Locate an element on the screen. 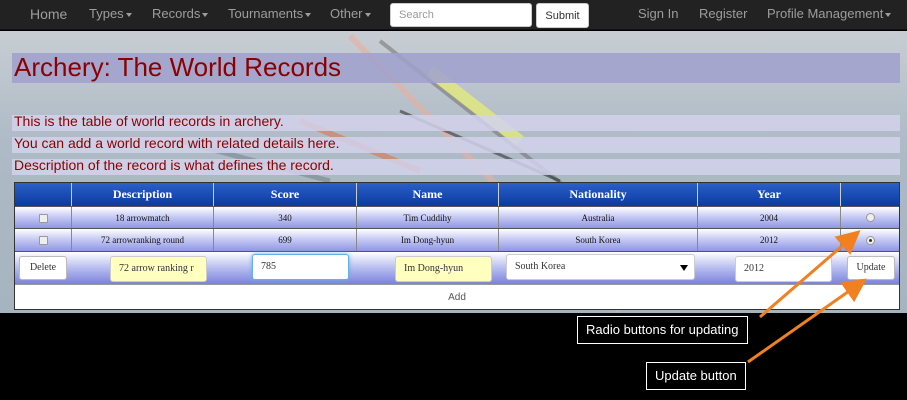  table-header-row: Description Score Name Nationality Year is located at coordinates (457, 194).